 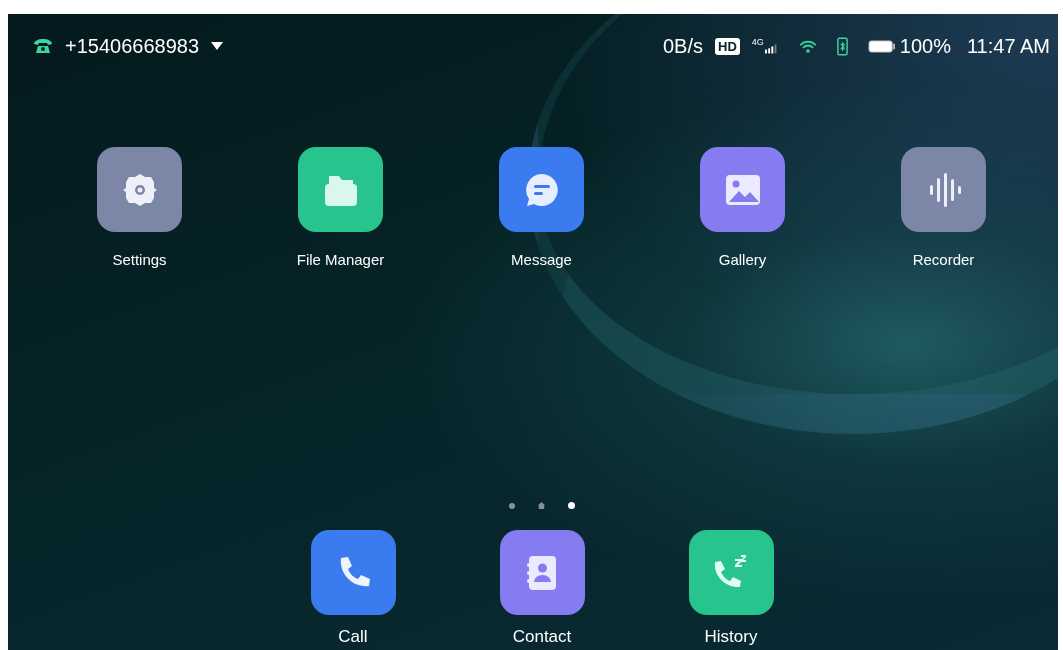 I want to click on bluetooth-phone-icon, so click(x=842, y=46).